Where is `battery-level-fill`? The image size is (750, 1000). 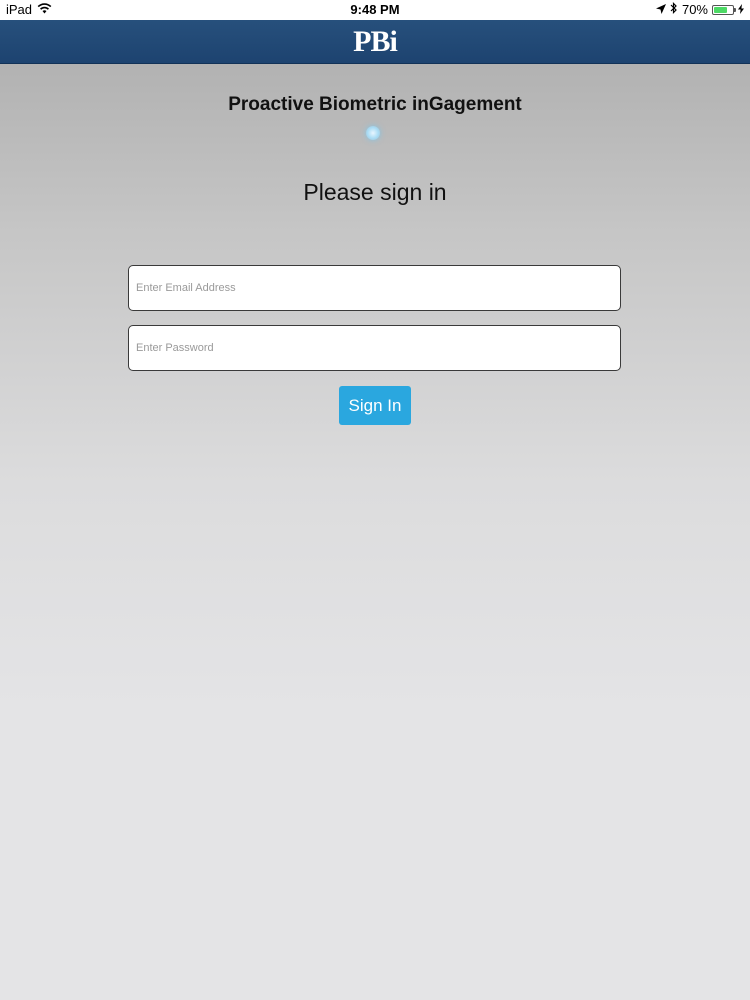
battery-level-fill is located at coordinates (720, 9).